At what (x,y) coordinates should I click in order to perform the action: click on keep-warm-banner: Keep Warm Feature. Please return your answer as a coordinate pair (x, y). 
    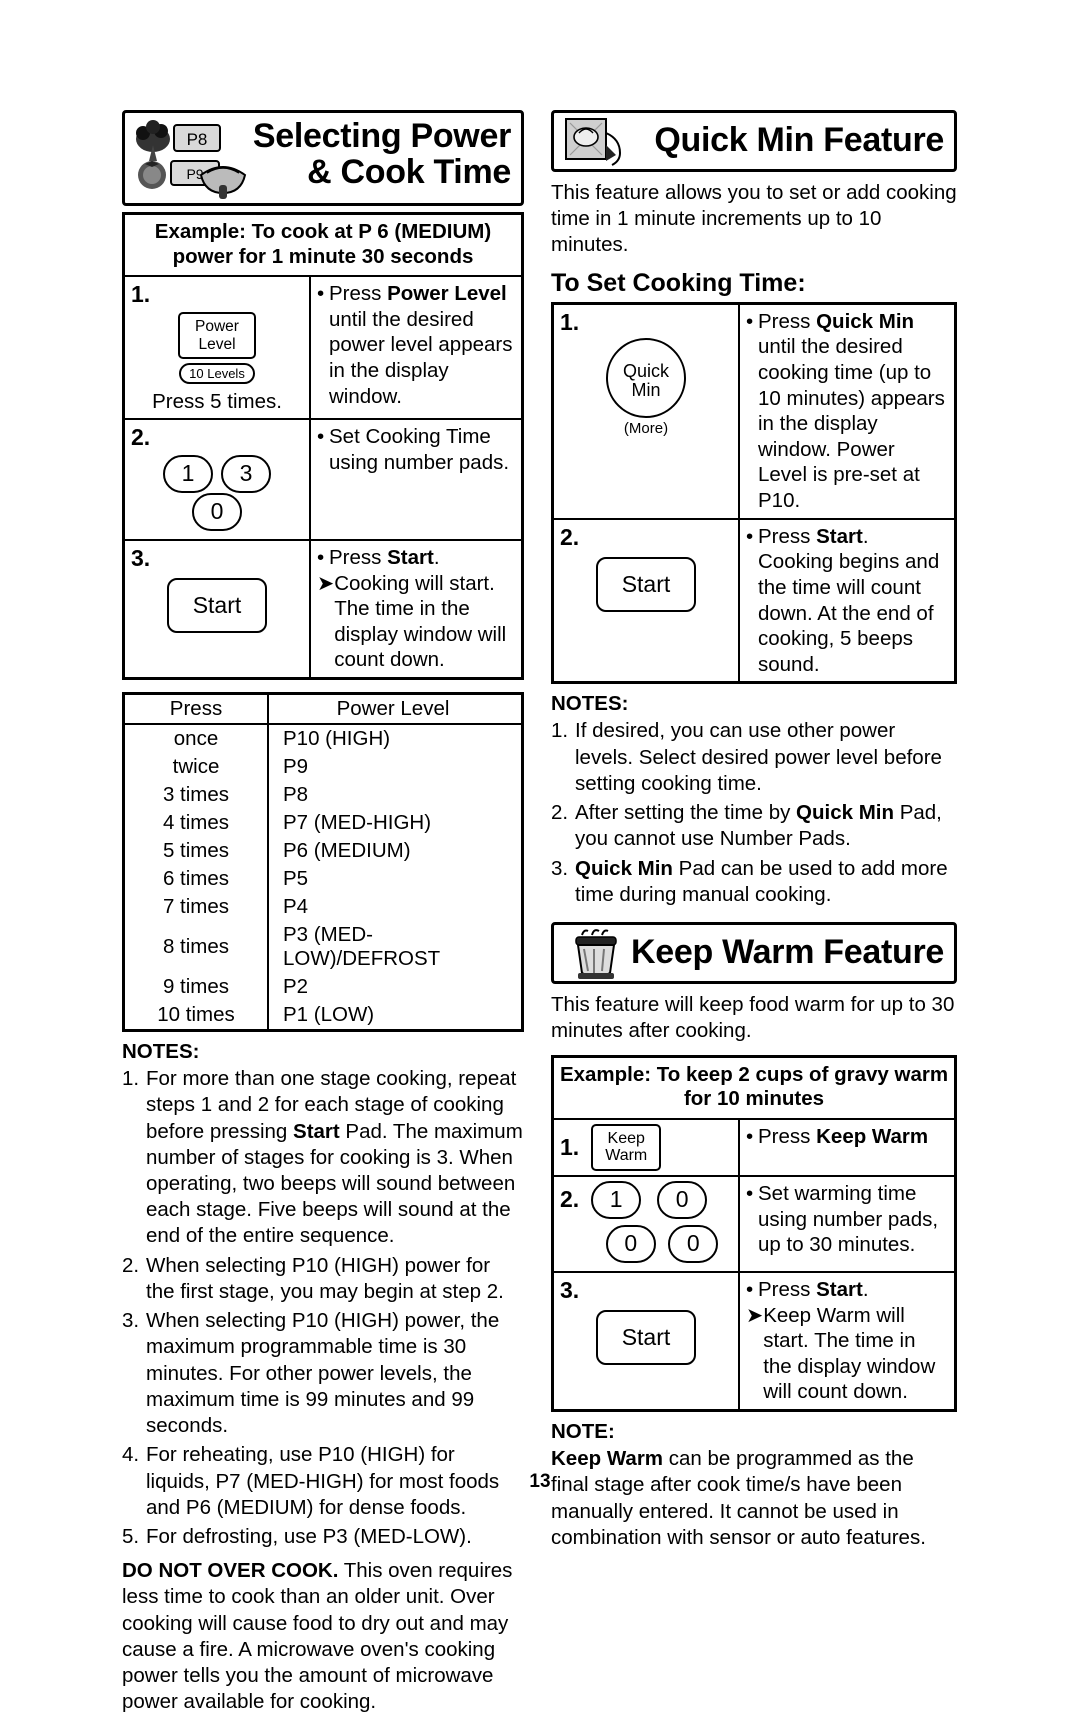
    Looking at the image, I should click on (754, 953).